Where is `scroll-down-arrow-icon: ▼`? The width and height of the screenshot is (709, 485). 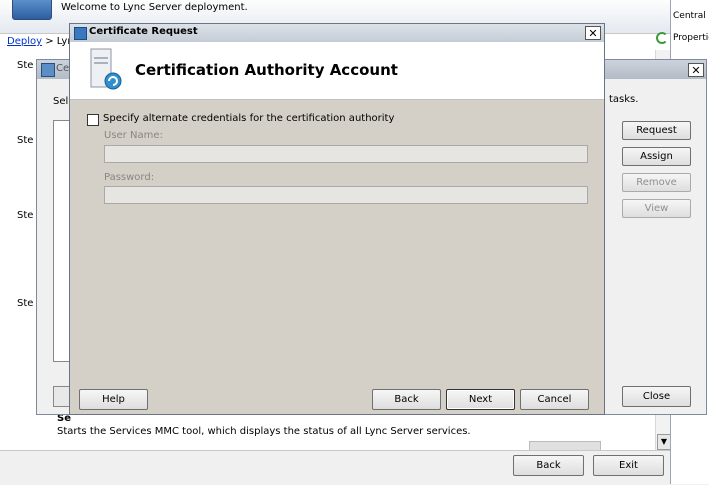 scroll-down-arrow-icon: ▼ is located at coordinates (664, 442).